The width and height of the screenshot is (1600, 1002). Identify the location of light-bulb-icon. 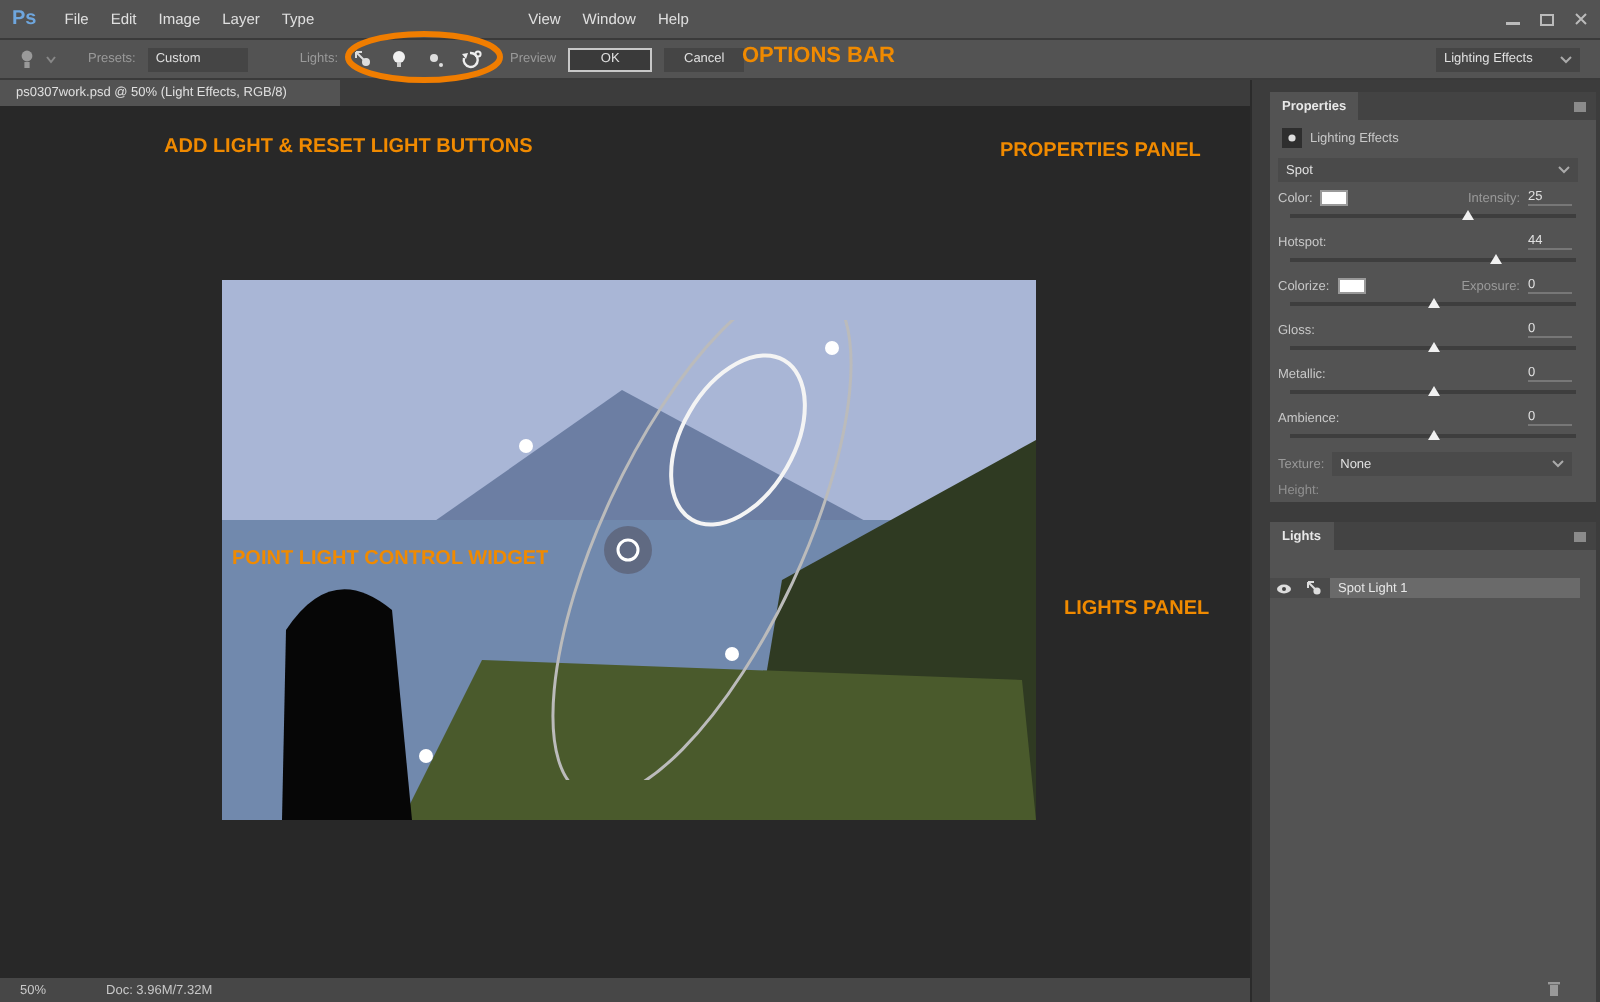
(27, 59).